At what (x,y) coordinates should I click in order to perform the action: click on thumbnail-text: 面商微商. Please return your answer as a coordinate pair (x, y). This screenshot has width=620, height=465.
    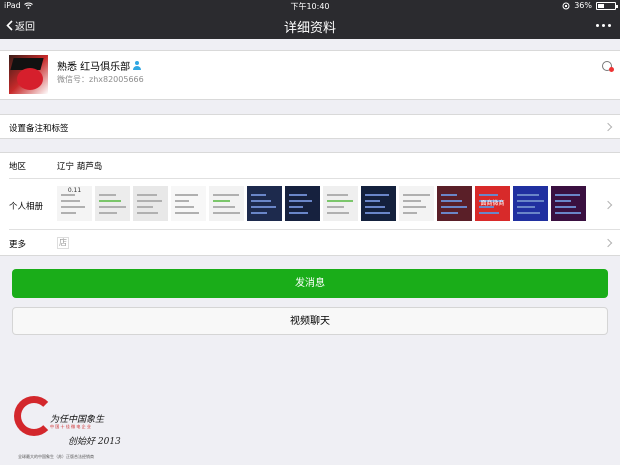
    Looking at the image, I should click on (492, 203).